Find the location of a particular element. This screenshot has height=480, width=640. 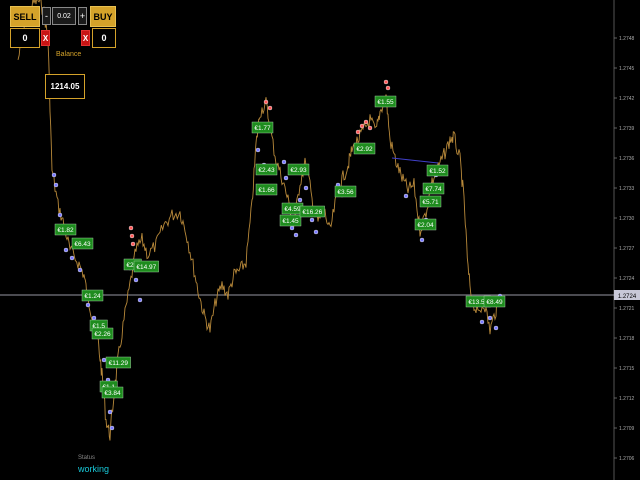

trade-profit-label: €14.97 is located at coordinates (146, 266).